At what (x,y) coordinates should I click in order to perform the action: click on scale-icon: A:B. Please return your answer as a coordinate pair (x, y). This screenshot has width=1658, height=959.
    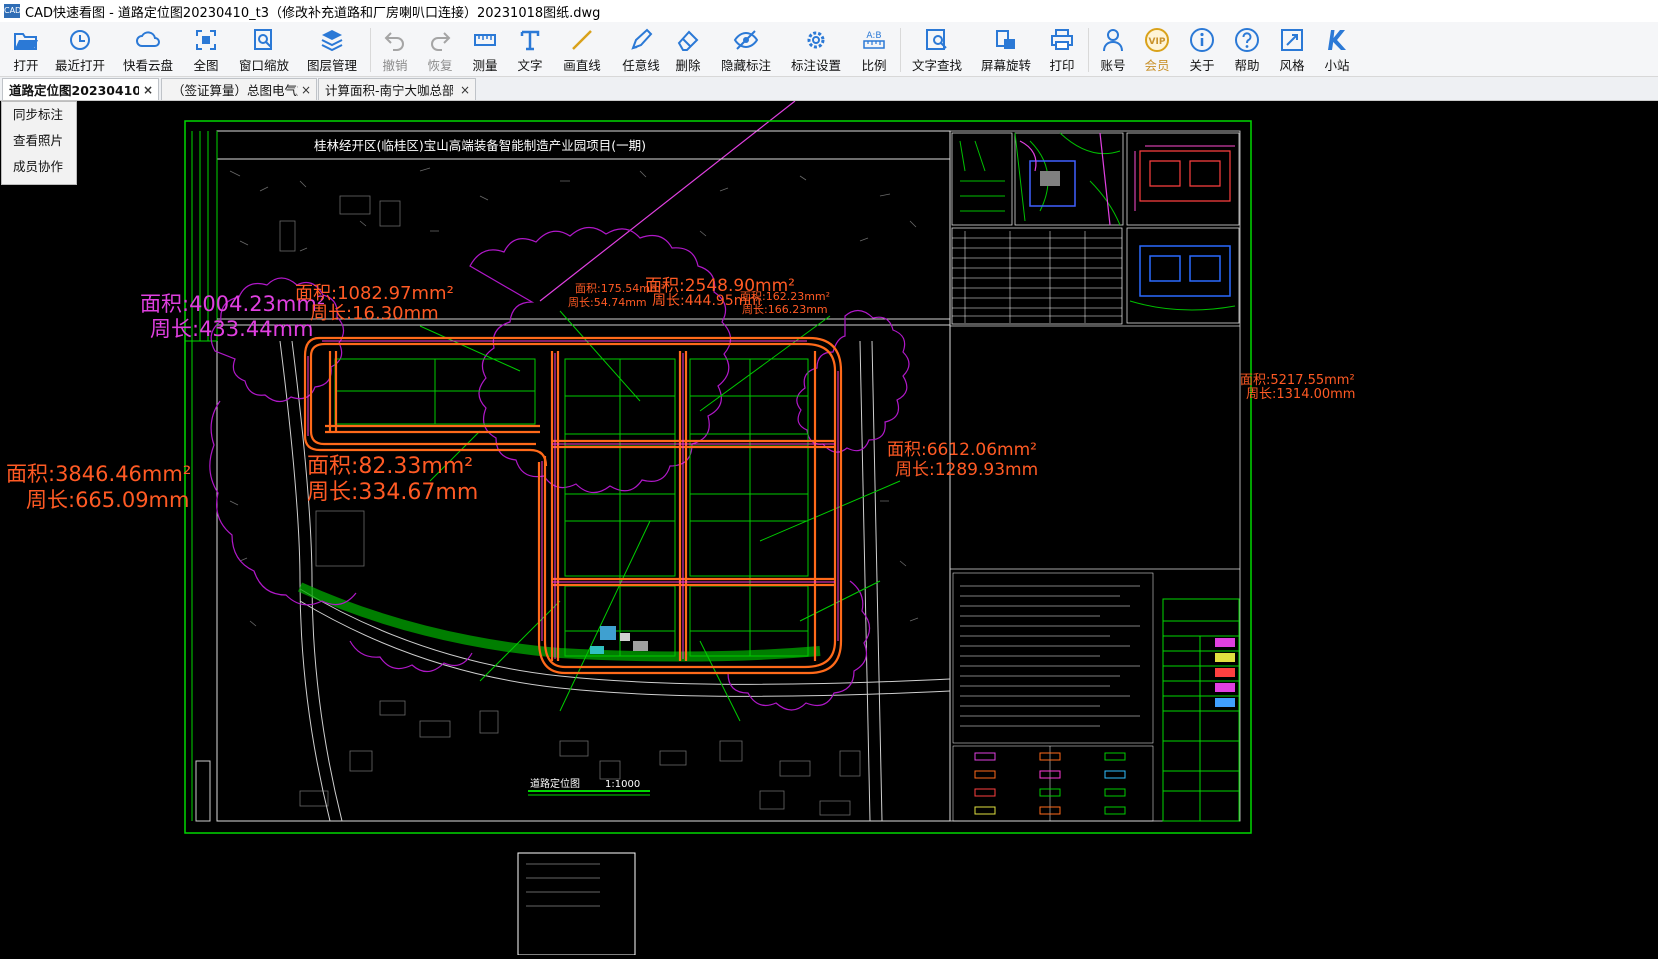
    Looking at the image, I should click on (874, 40).